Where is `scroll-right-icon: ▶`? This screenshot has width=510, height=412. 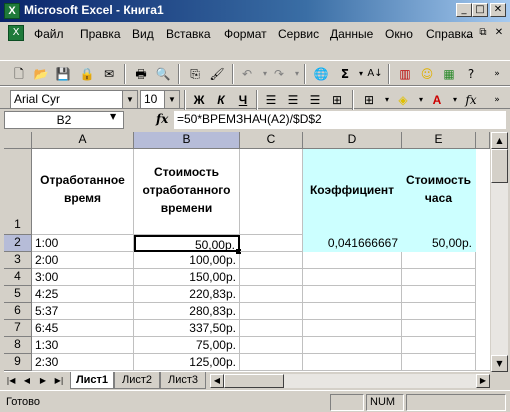 scroll-right-icon: ▶ is located at coordinates (483, 381).